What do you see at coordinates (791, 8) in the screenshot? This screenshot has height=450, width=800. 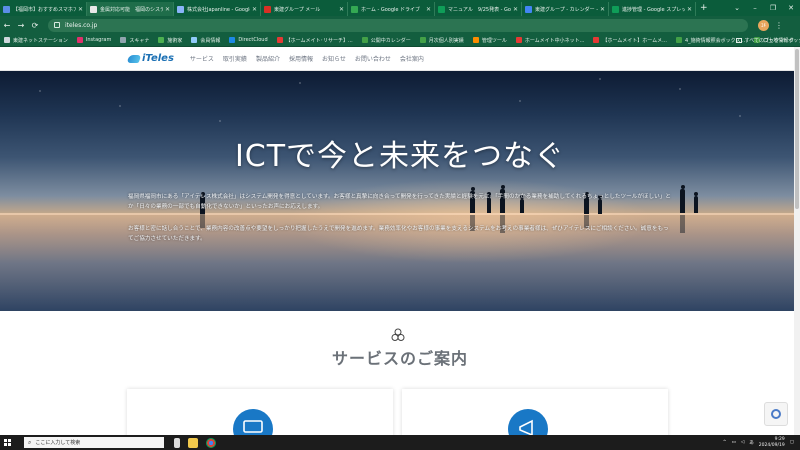 I see `close-icon: ✕` at bounding box center [791, 8].